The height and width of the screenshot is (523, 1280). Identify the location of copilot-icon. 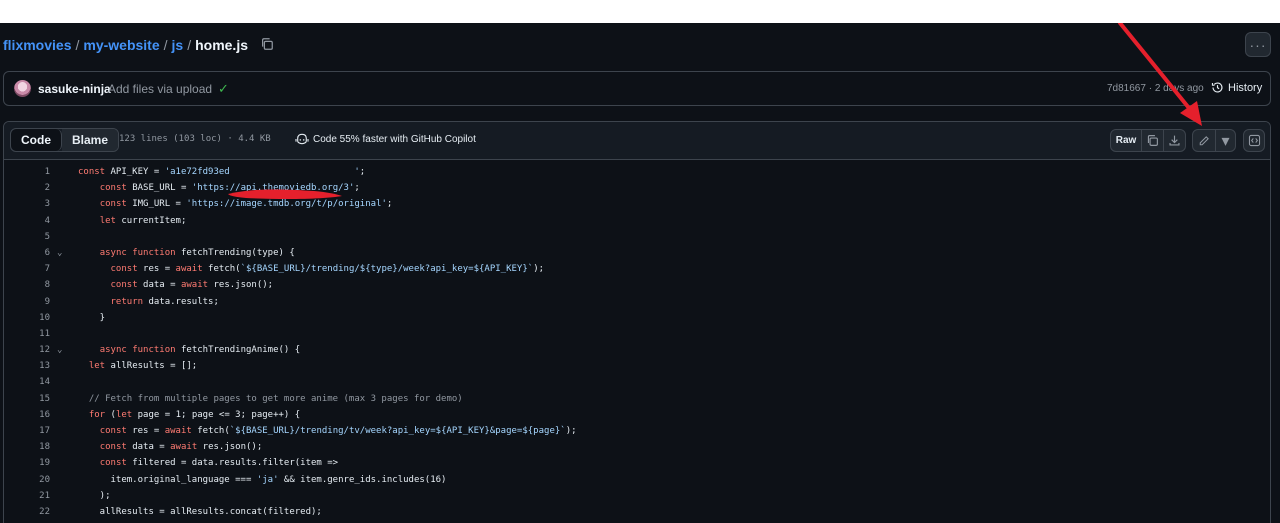
(302, 139).